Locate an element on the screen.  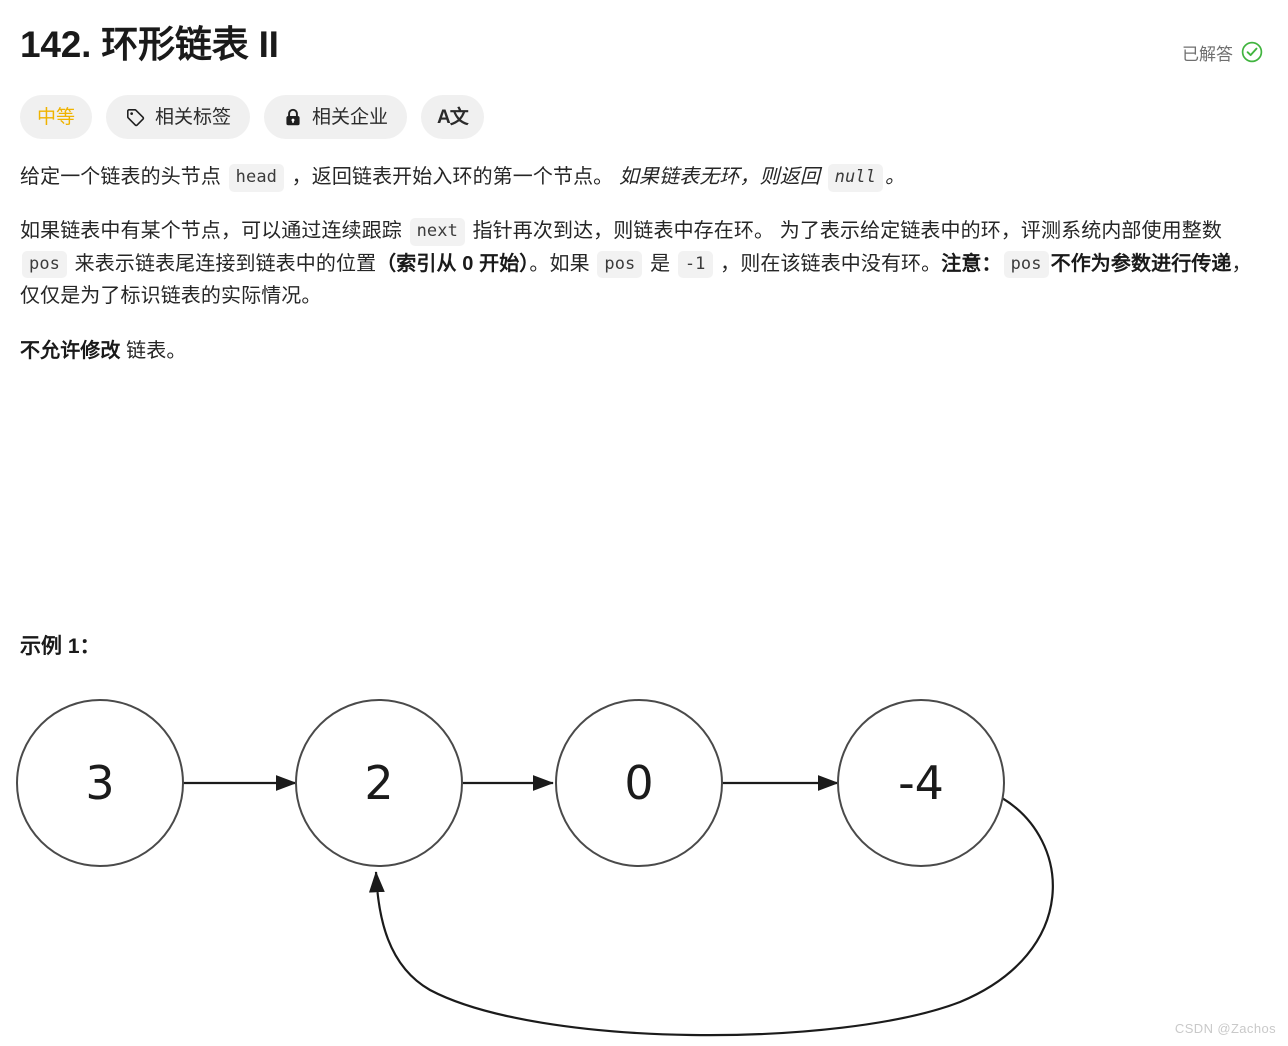
p2-text-3: 来表示链表尾连接到链表中的位置 is located at coordinates (223, 263).